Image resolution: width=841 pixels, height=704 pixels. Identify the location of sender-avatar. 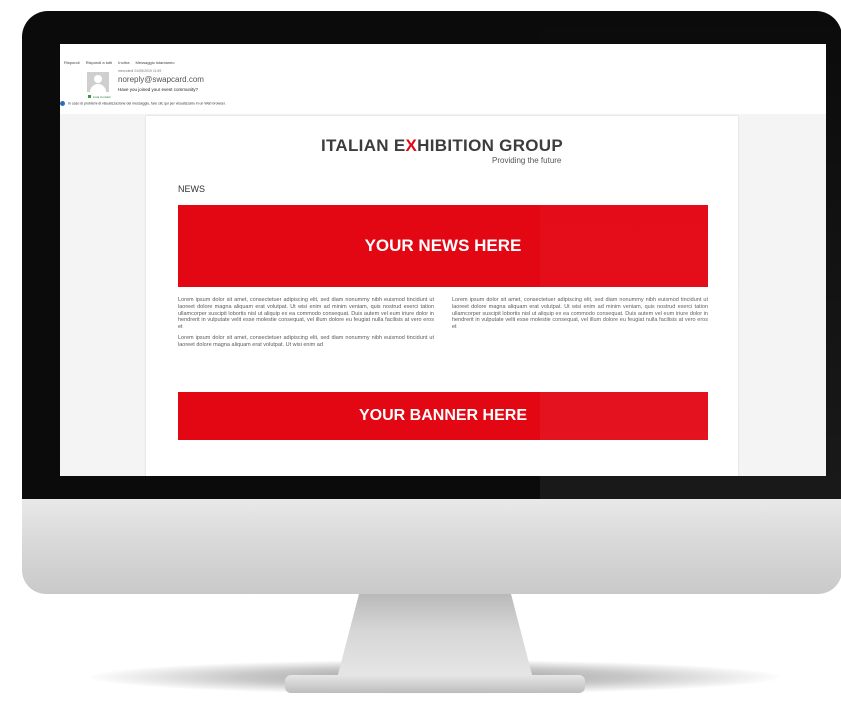
(98, 82).